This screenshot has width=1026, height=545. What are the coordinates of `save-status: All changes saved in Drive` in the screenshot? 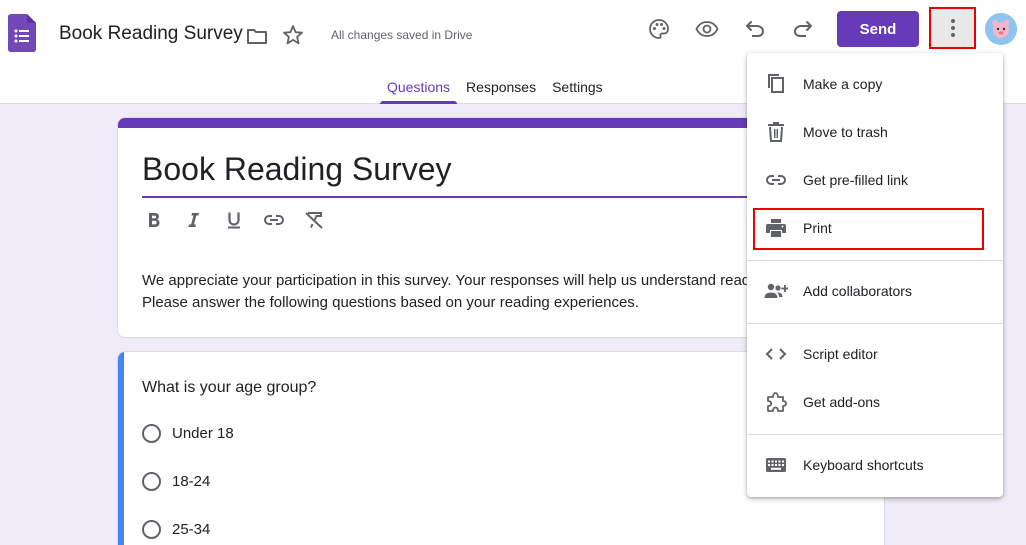 It's located at (402, 35).